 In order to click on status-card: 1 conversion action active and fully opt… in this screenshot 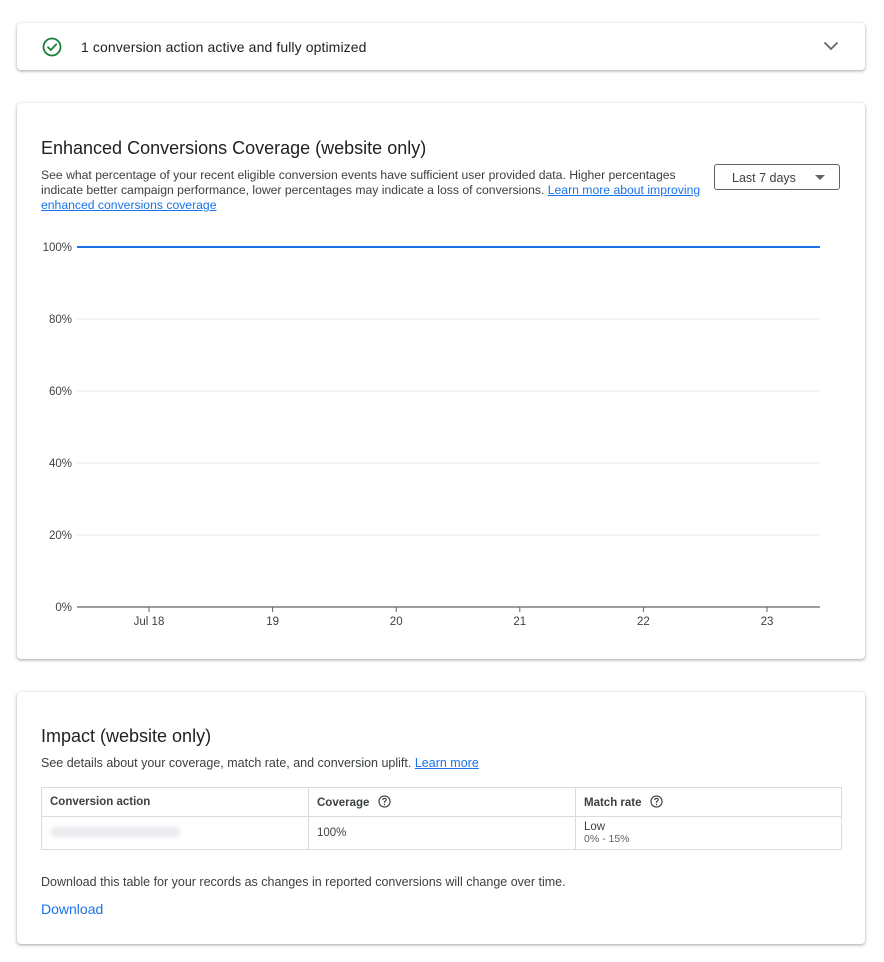, I will do `click(441, 46)`.